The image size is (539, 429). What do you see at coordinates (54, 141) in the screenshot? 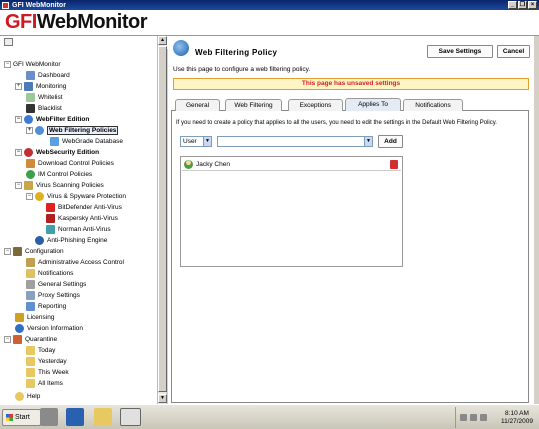
I see `database-icon` at bounding box center [54, 141].